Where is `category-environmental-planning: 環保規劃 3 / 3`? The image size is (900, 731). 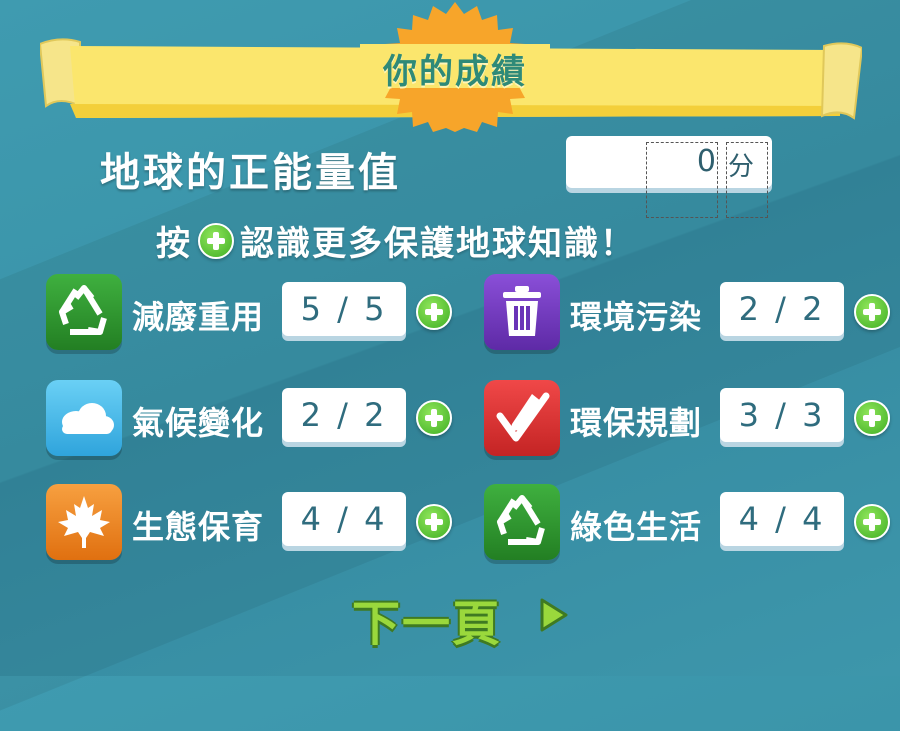
category-environmental-planning: 環保規劃 3 / 3 is located at coordinates (692, 420).